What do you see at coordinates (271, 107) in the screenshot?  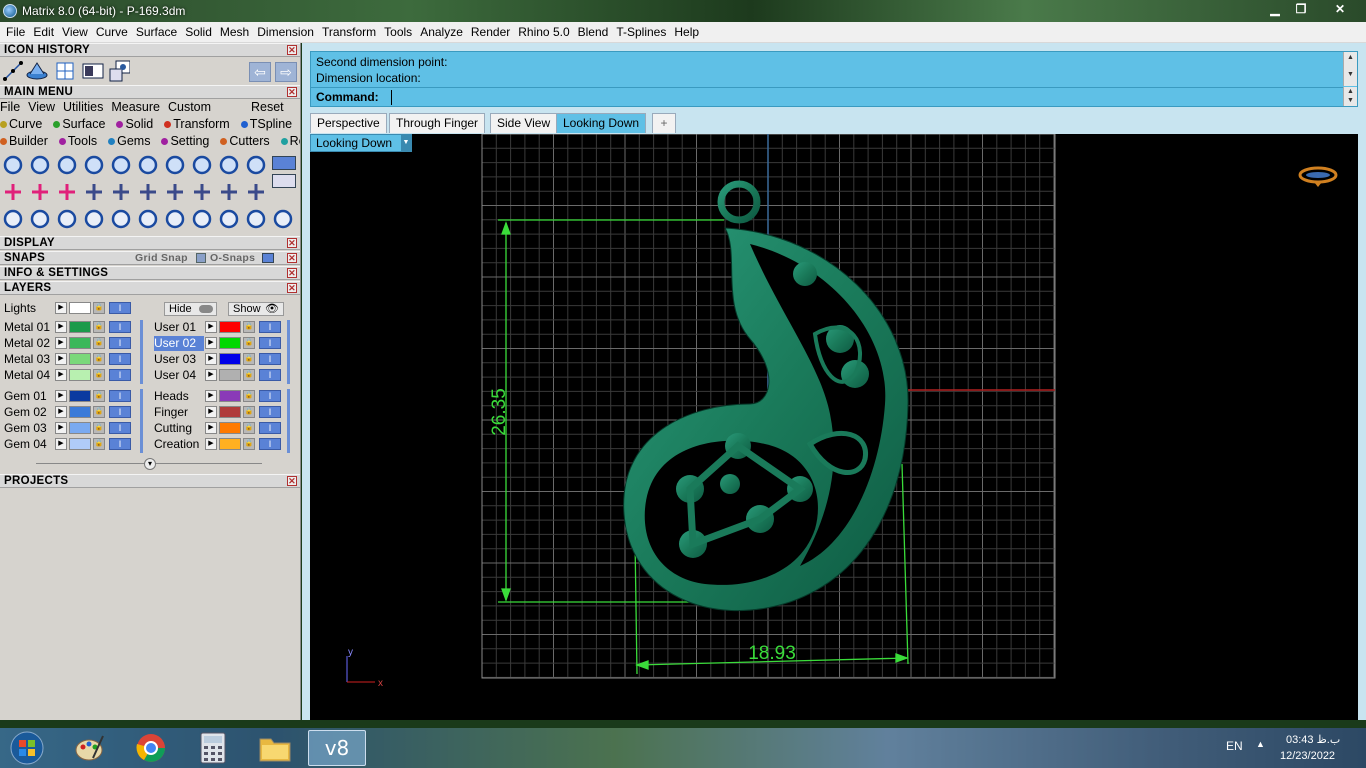 I see `mm-reset: Reset` at bounding box center [271, 107].